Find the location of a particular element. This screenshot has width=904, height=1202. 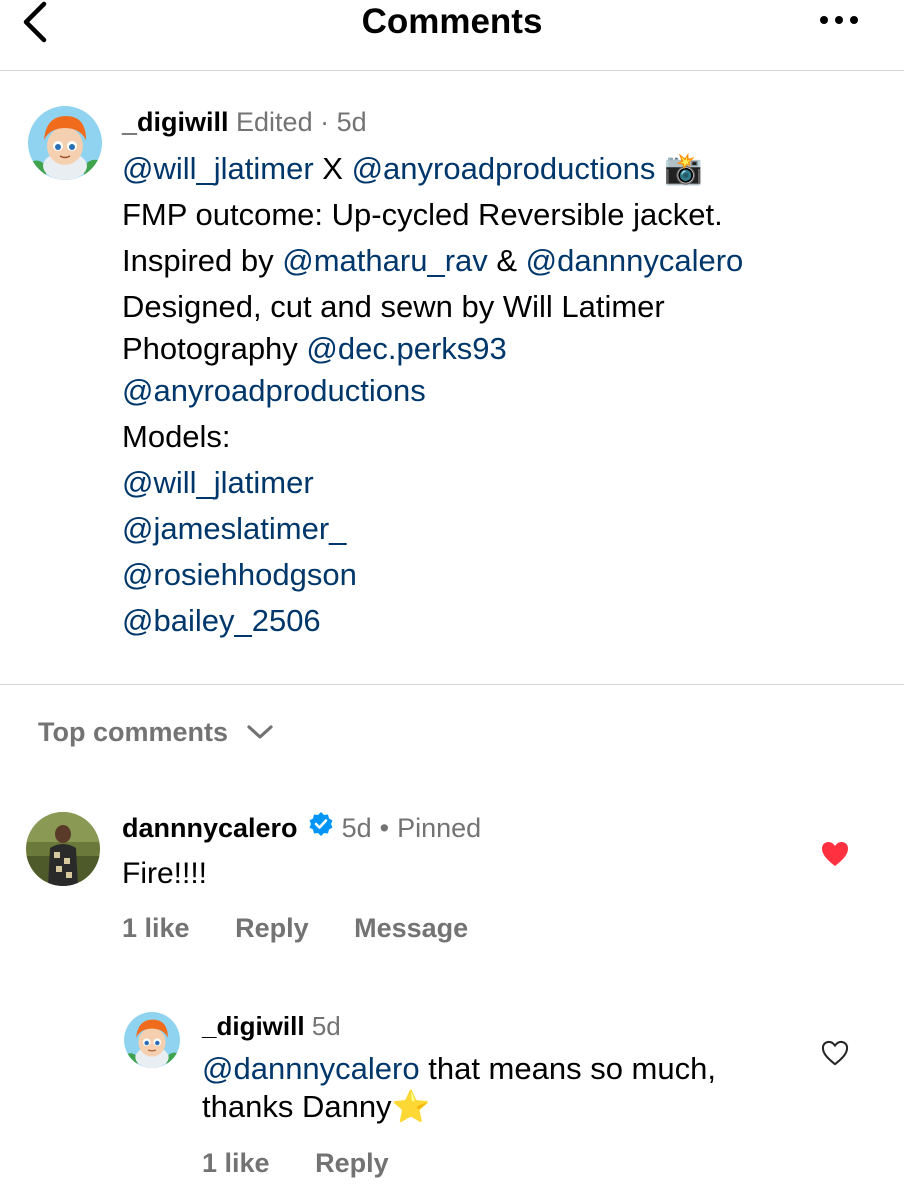

section-divider is located at coordinates (452, 684).